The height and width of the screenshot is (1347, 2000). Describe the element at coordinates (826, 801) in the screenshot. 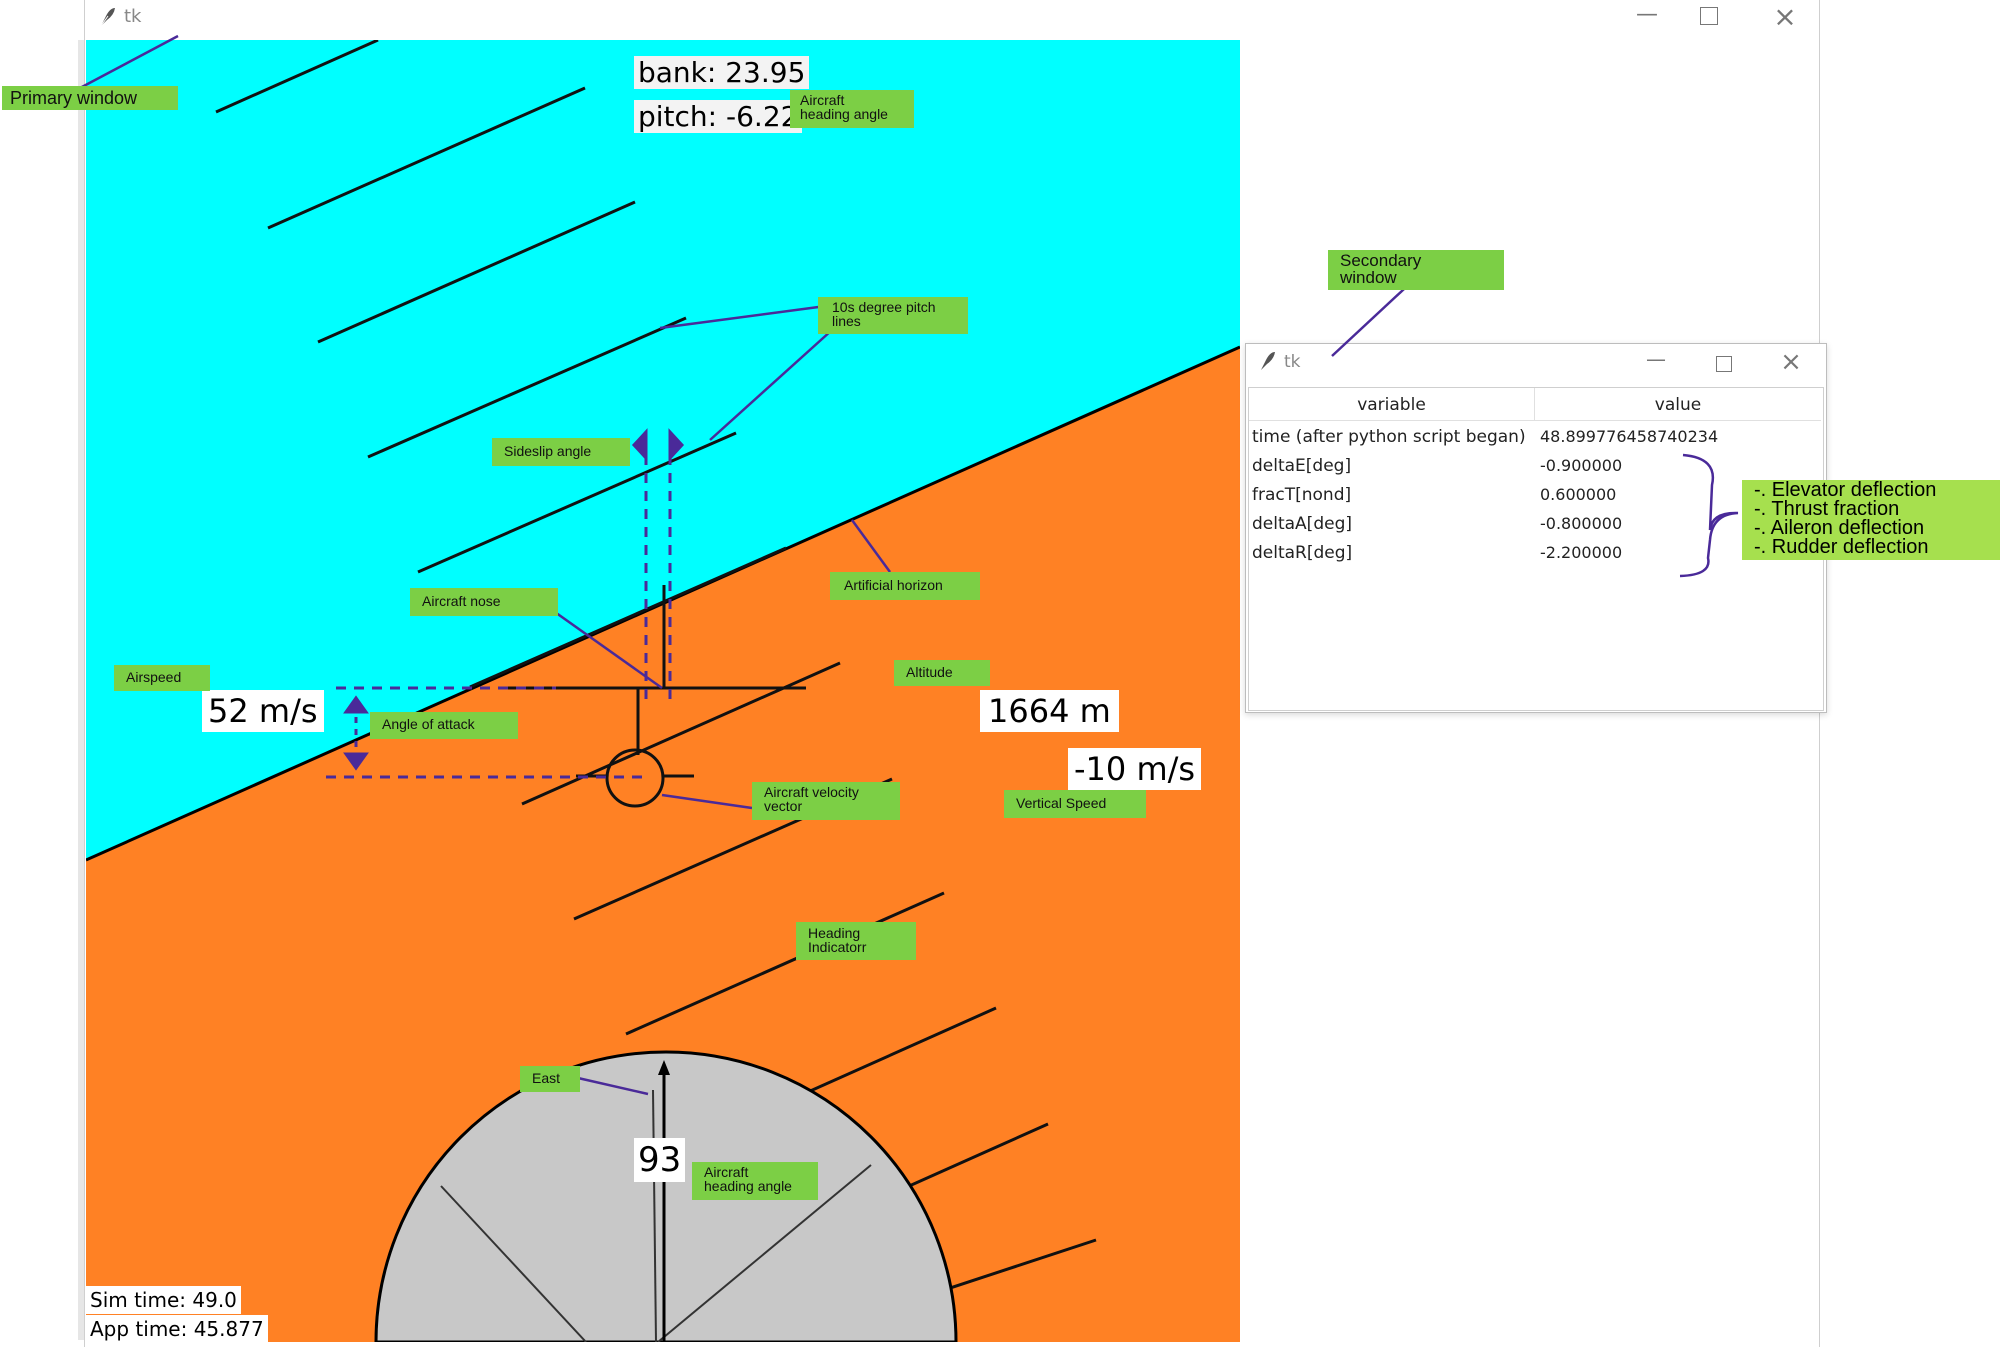

I see `velocity-vector-annotation: Aircraft velocity vector` at that location.